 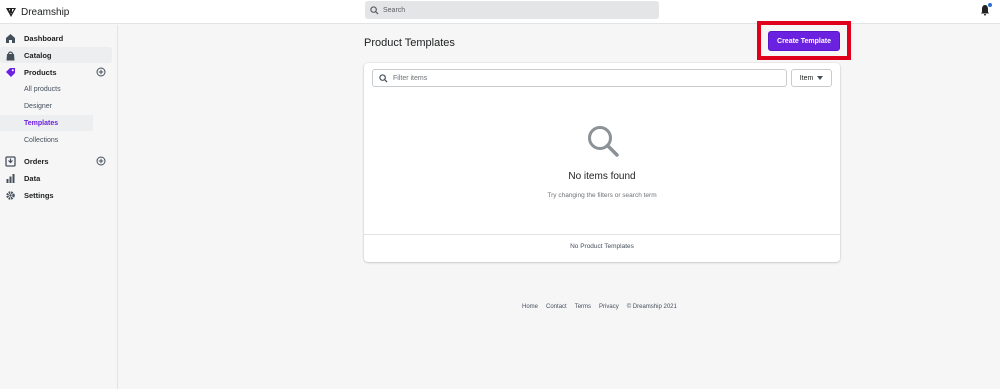 What do you see at coordinates (603, 141) in the screenshot?
I see `empty-search-icon` at bounding box center [603, 141].